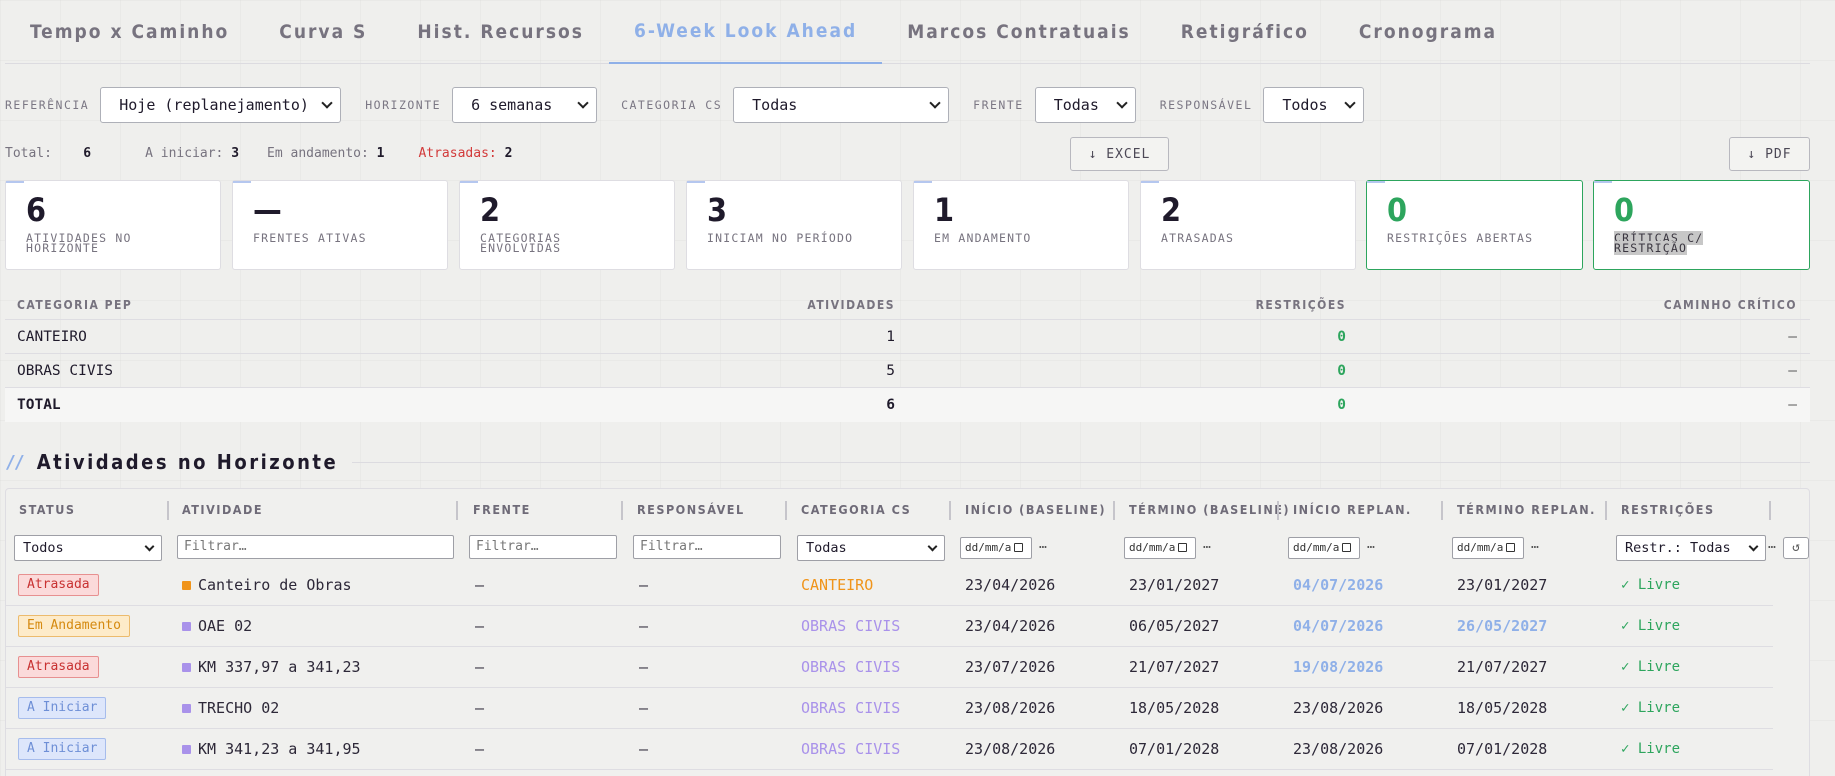 This screenshot has height=776, width=1835. I want to click on responsavel-select: Todos, so click(1314, 105).